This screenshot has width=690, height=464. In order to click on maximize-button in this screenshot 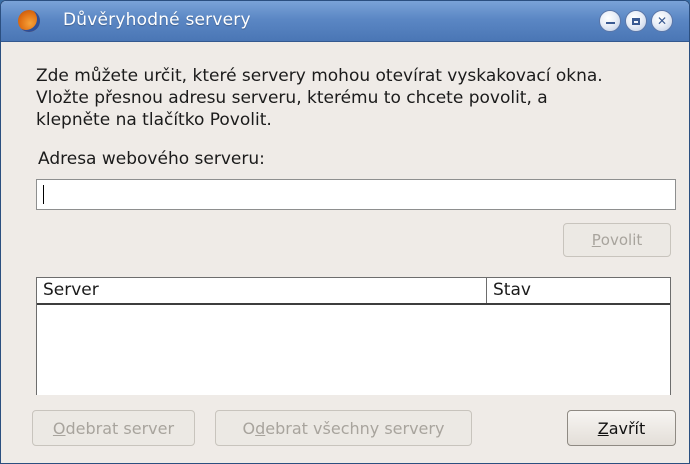, I will do `click(636, 21)`.